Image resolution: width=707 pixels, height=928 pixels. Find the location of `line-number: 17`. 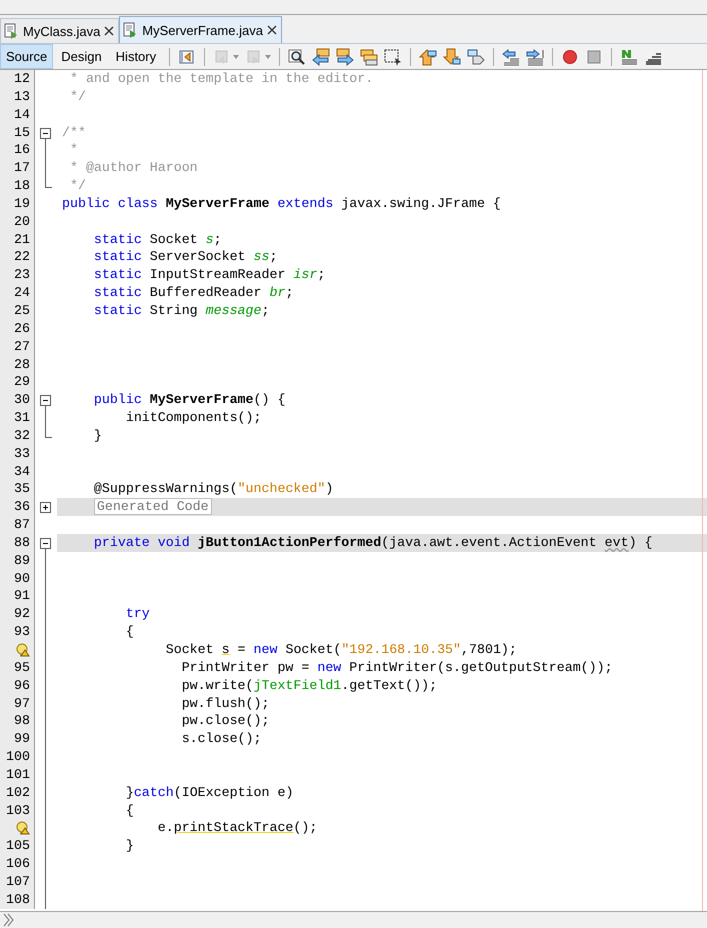

line-number: 17 is located at coordinates (22, 168).